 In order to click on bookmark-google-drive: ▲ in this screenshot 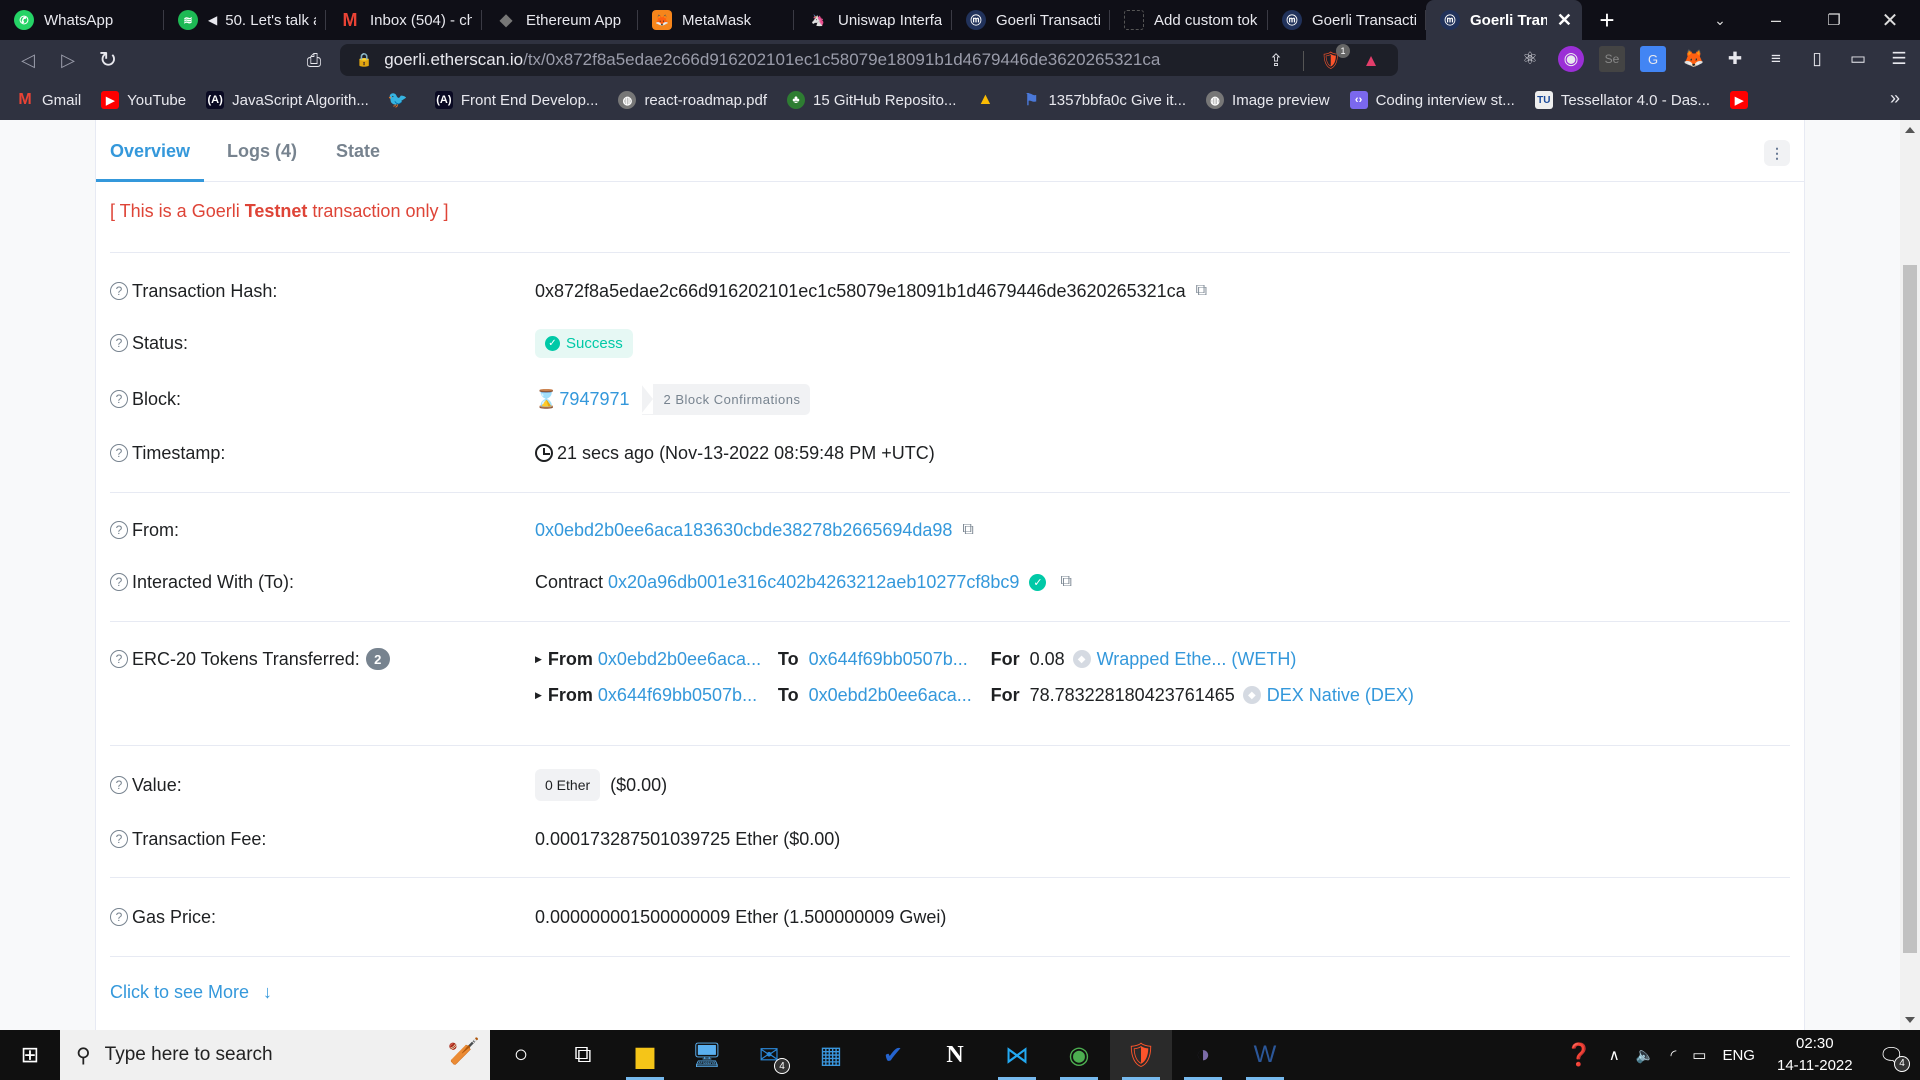, I will do `click(989, 100)`.